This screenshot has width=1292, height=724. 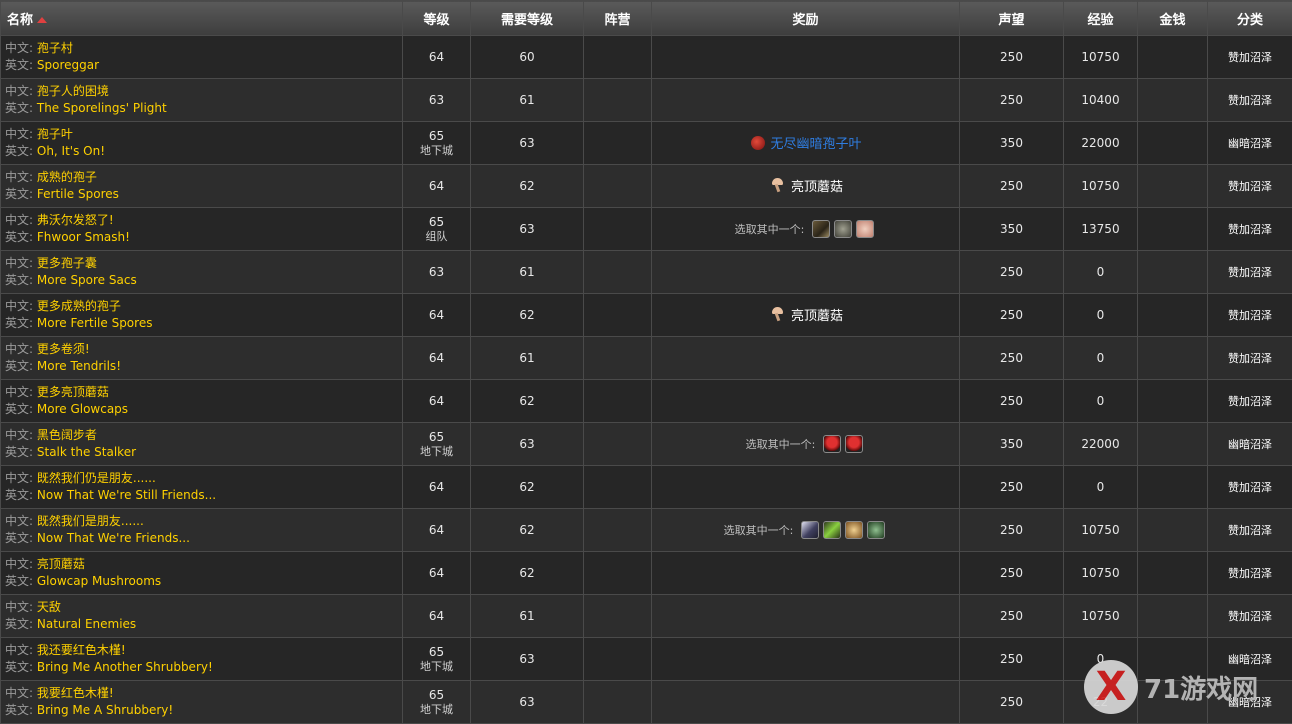 I want to click on reward-item-link: 无尽幽暗孢子叶, so click(x=805, y=142).